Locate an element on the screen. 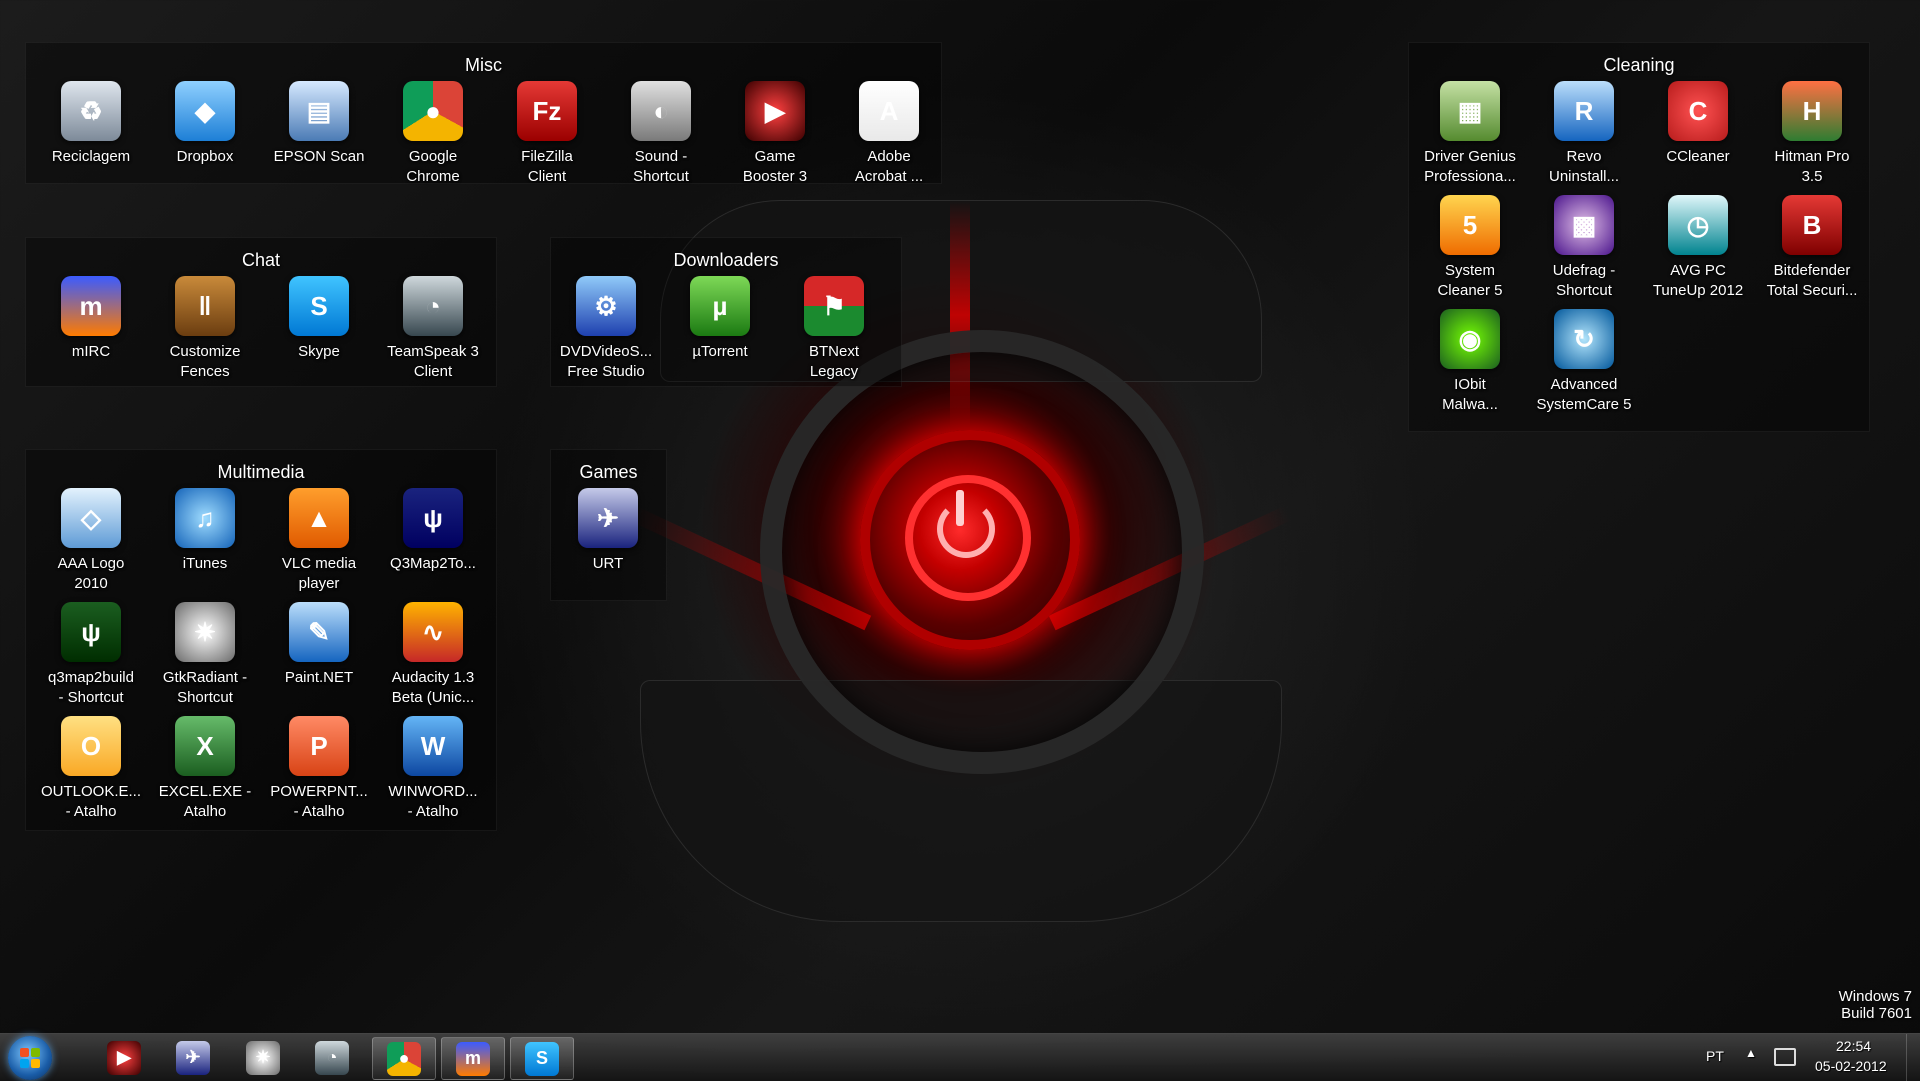 This screenshot has height=1081, width=1920. shortcut-label: µTorrent is located at coordinates (720, 351).